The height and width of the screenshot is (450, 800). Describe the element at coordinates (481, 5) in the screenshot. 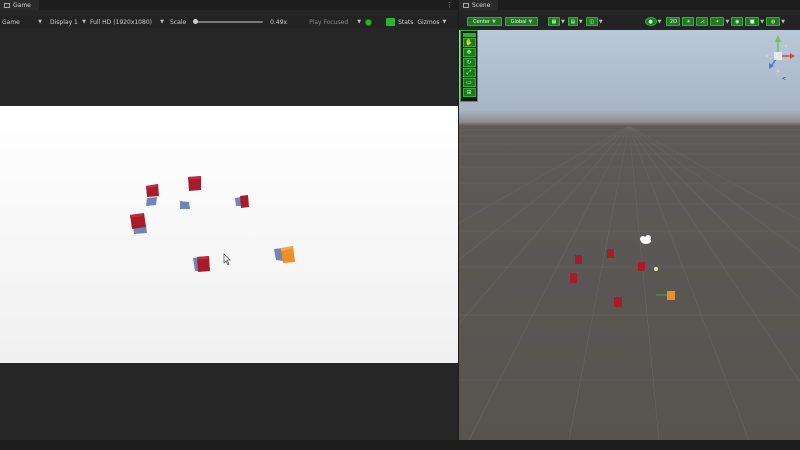

I see `scene-tab-label: Scene` at that location.